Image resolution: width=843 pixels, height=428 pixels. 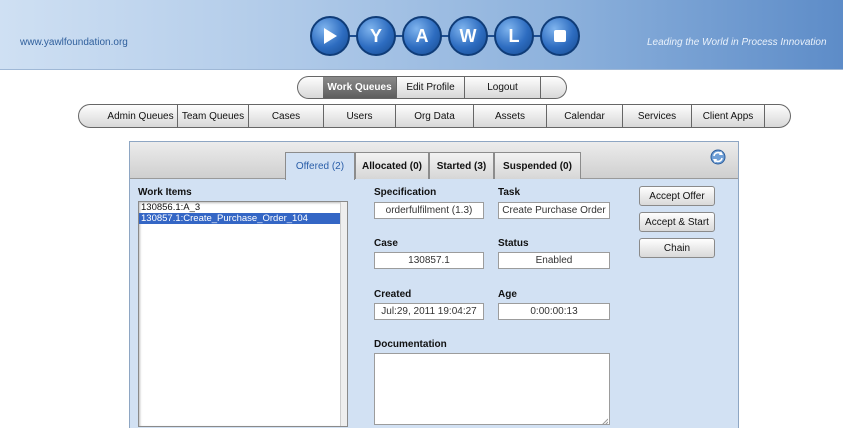 What do you see at coordinates (554, 311) in the screenshot?
I see `age-field: 0:00:00:13` at bounding box center [554, 311].